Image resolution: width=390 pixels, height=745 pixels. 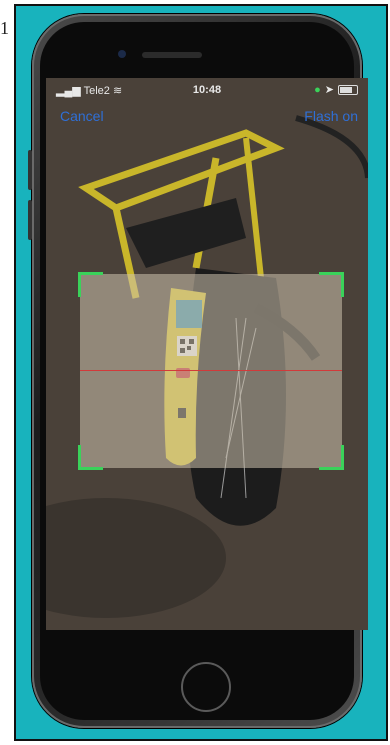 What do you see at coordinates (172, 55) in the screenshot?
I see `earpiece-speaker` at bounding box center [172, 55].